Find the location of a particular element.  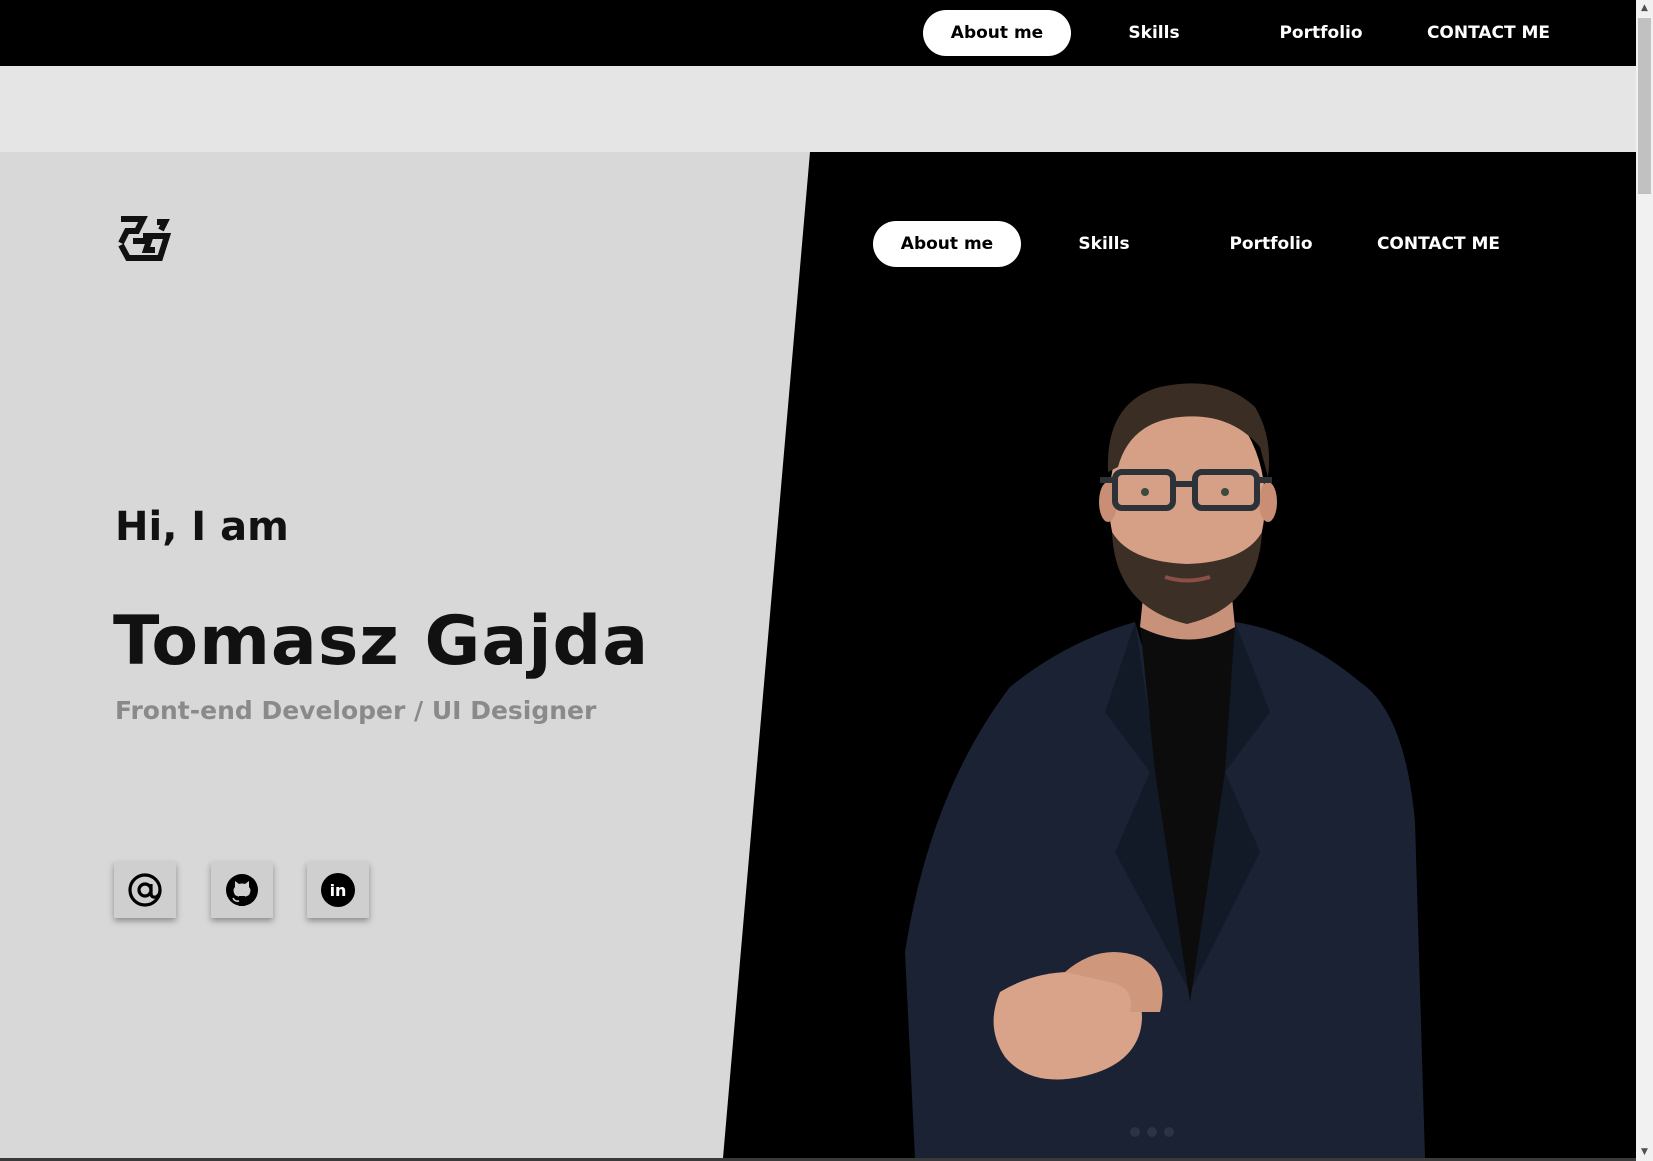

scroll-up-arrow-icon: ▲ is located at coordinates (1644, 8).